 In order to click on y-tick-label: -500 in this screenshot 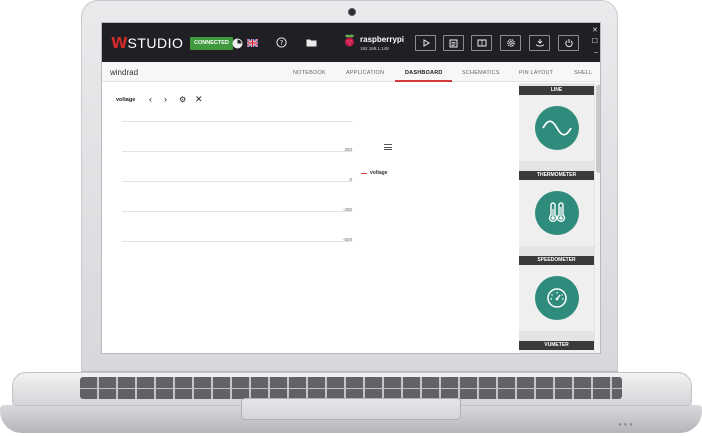, I will do `click(347, 239)`.